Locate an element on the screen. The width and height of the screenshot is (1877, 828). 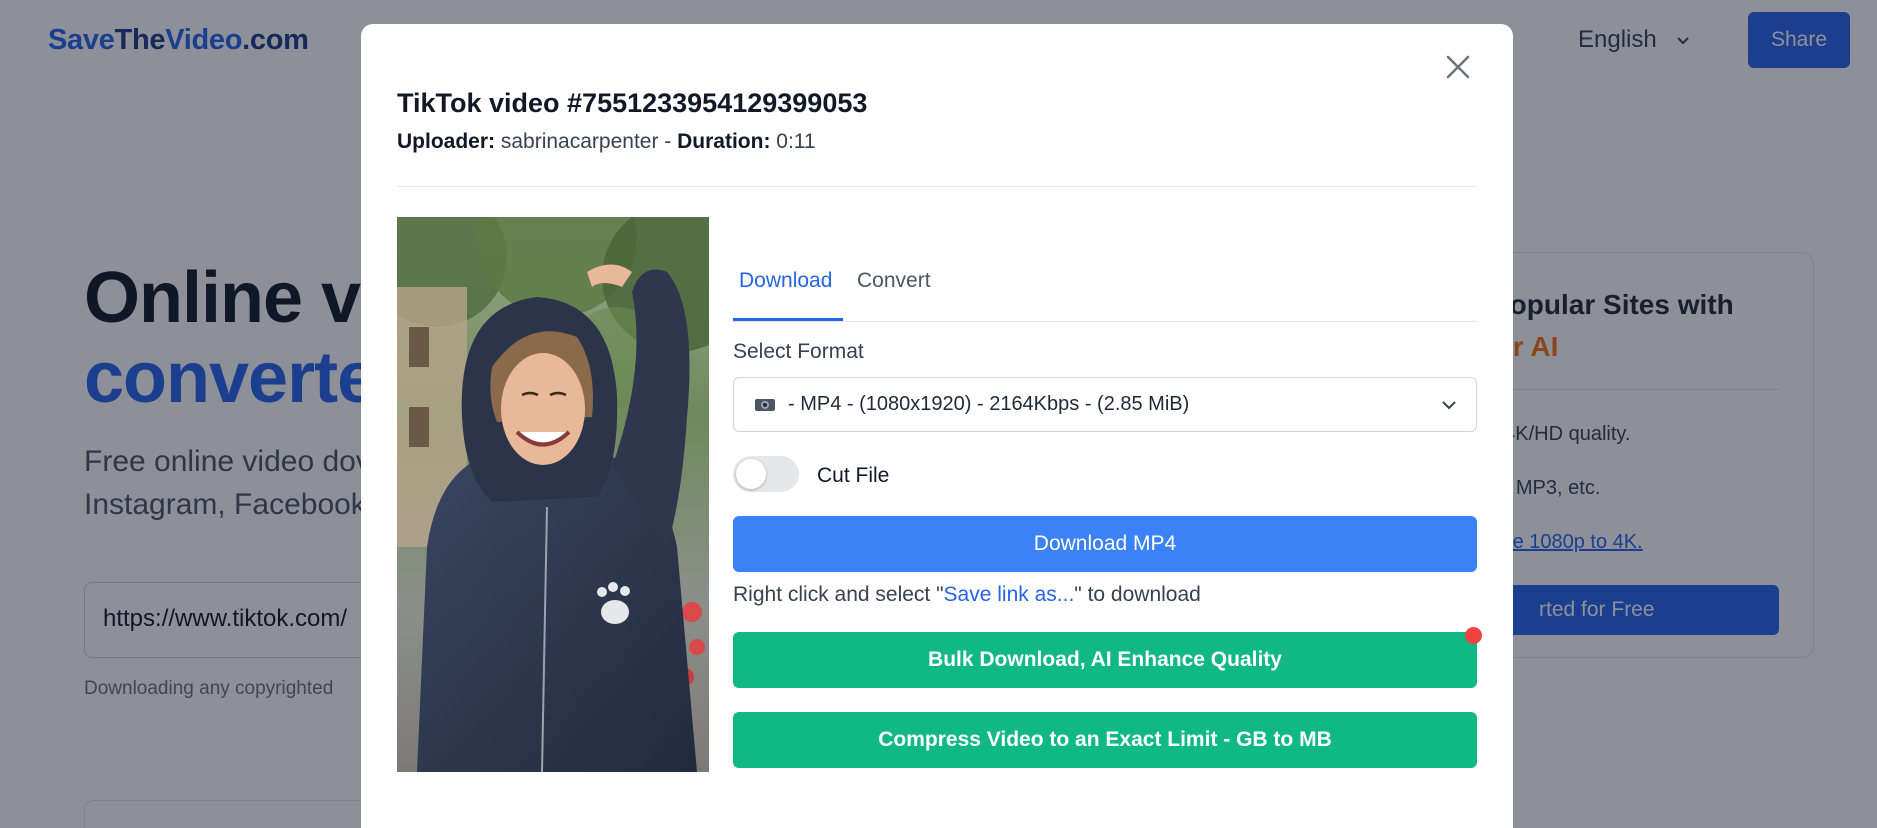
hint-text: Right click and select " is located at coordinates (838, 594).